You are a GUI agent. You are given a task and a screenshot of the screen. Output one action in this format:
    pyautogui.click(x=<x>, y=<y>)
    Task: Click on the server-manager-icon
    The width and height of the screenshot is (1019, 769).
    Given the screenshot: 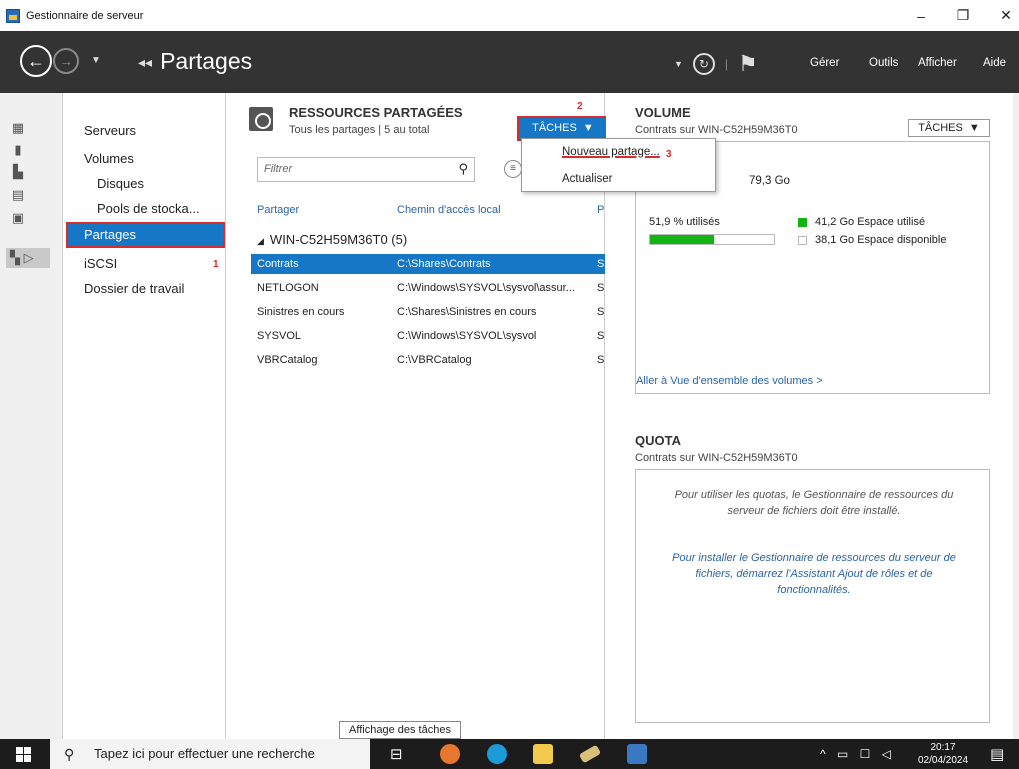 What is the action you would take?
    pyautogui.click(x=13, y=15)
    